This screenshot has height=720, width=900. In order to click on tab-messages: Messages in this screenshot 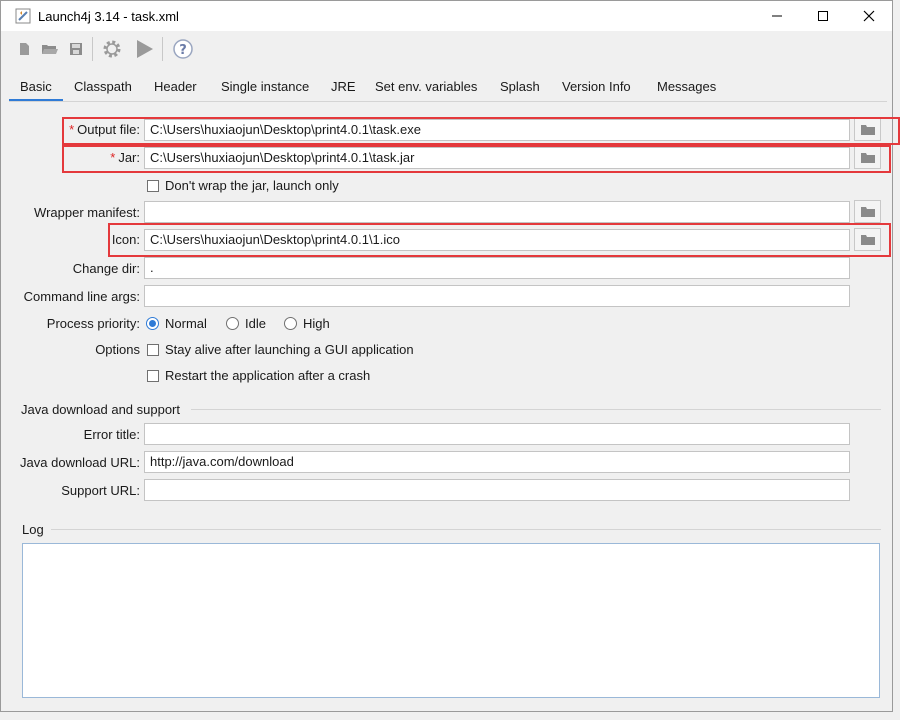, I will do `click(686, 88)`.